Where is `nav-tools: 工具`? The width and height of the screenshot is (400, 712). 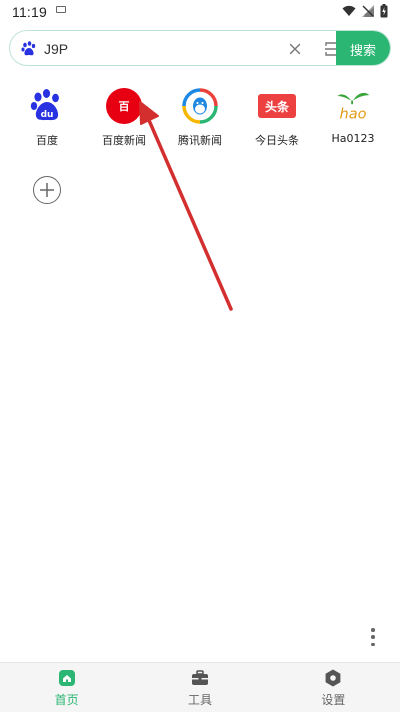 nav-tools: 工具 is located at coordinates (199, 687).